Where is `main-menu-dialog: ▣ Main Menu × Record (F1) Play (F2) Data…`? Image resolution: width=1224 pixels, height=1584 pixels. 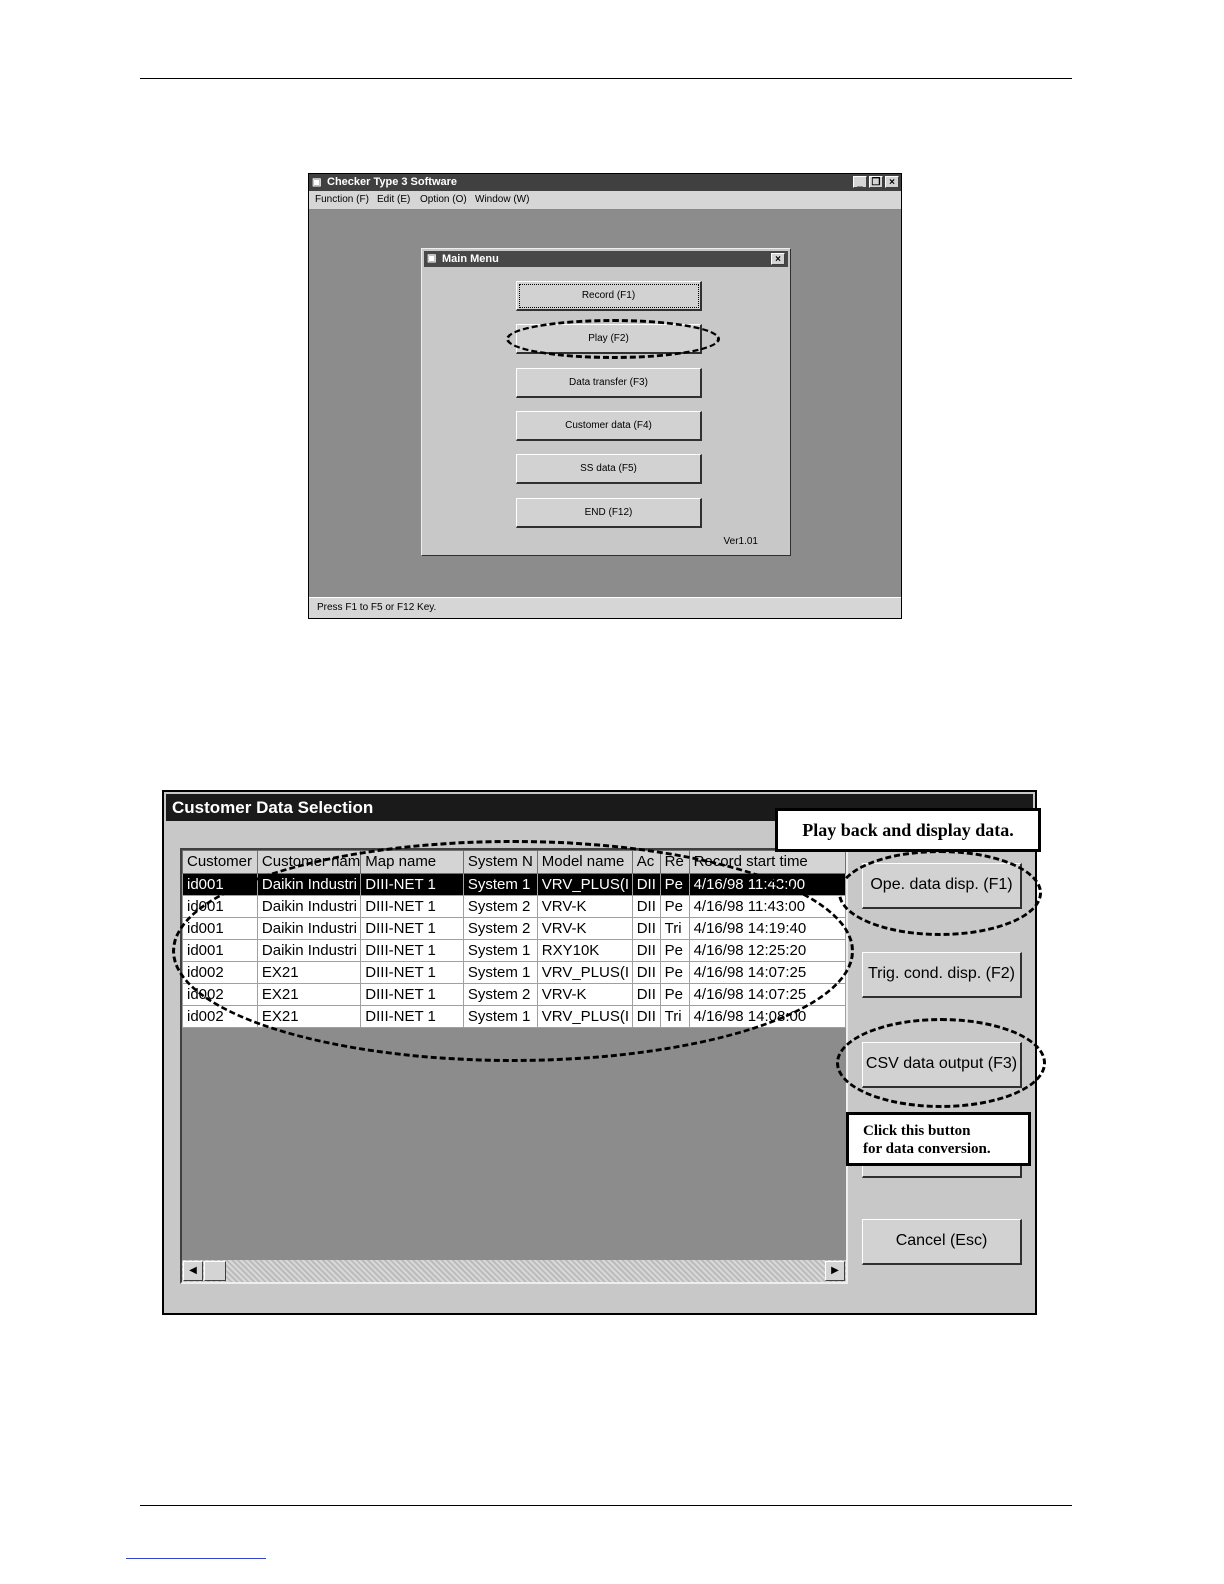
main-menu-dialog: ▣ Main Menu × Record (F1) Play (F2) Data… is located at coordinates (606, 402).